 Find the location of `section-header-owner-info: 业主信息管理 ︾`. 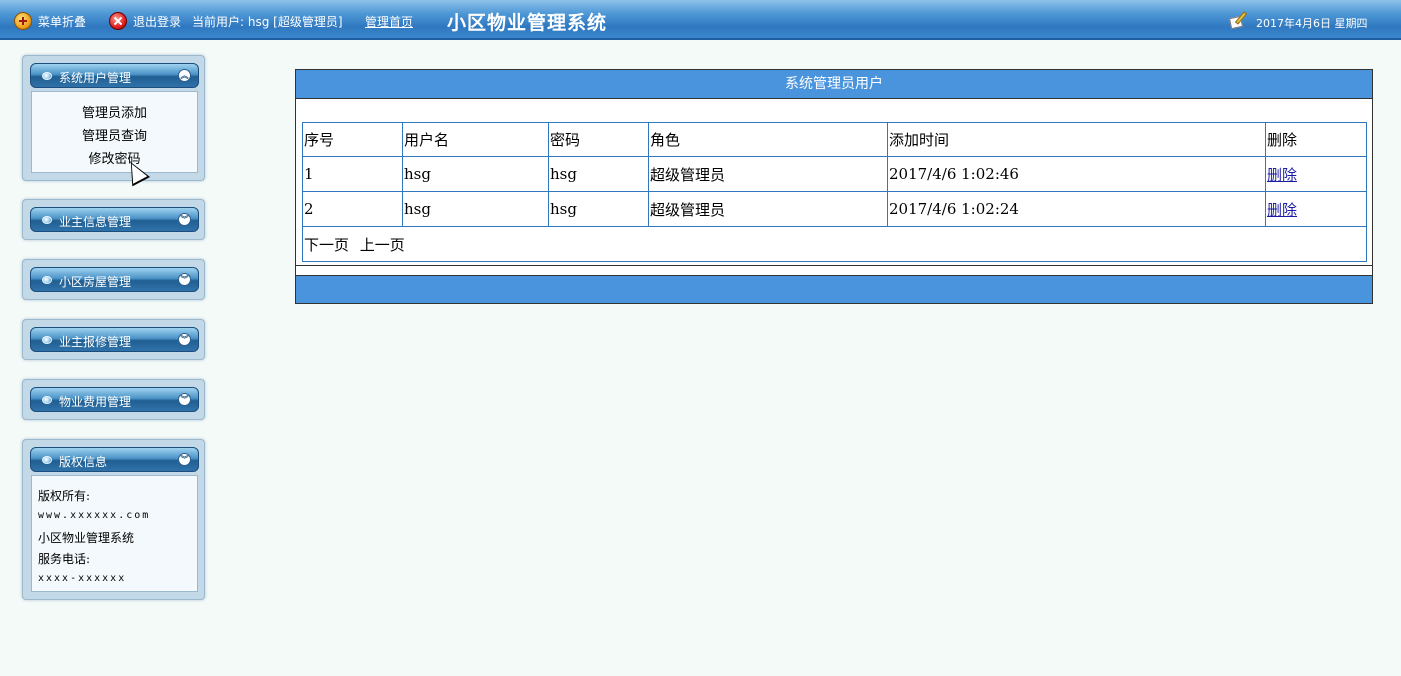

section-header-owner-info: 业主信息管理 ︾ is located at coordinates (114, 219).